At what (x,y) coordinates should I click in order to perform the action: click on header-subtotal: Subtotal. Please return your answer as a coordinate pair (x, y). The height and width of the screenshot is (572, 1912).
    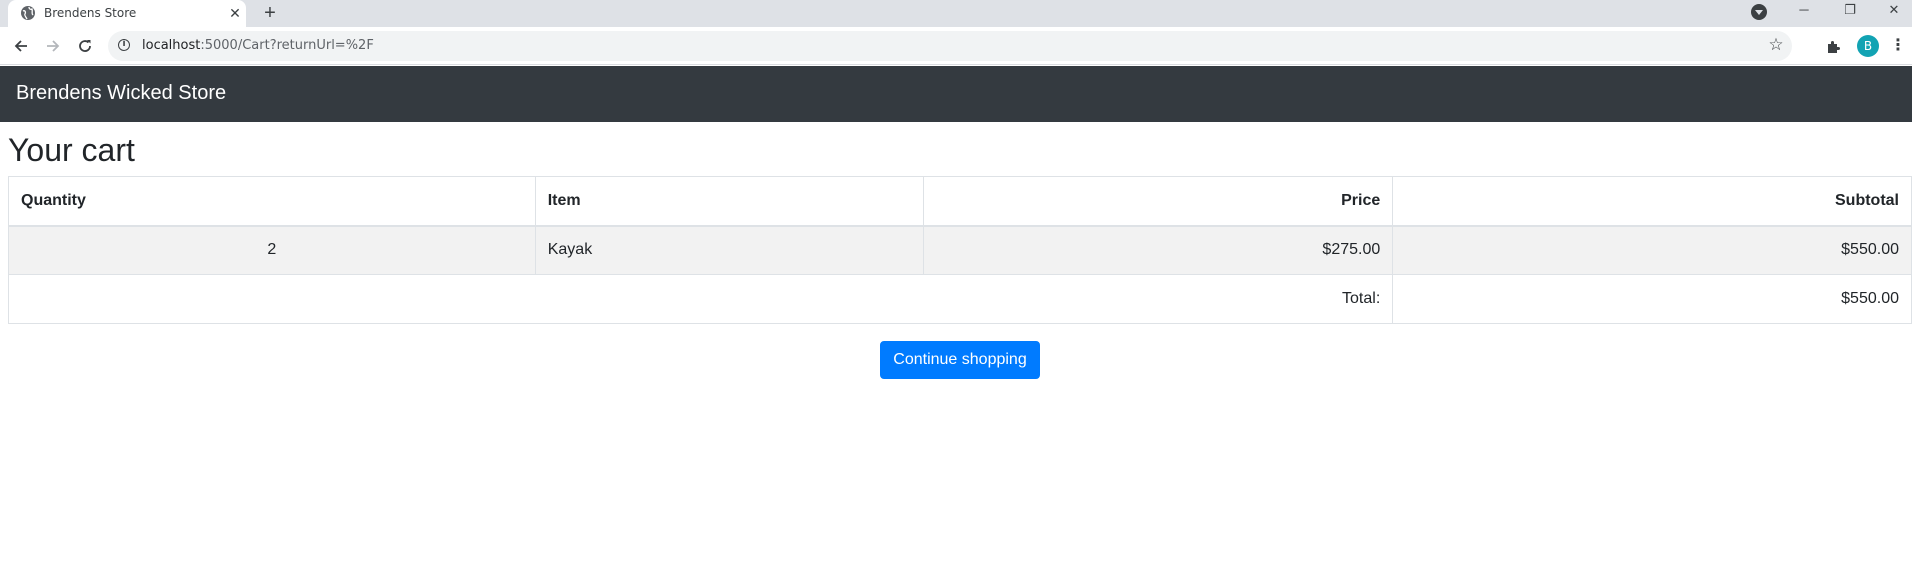
    Looking at the image, I should click on (1652, 201).